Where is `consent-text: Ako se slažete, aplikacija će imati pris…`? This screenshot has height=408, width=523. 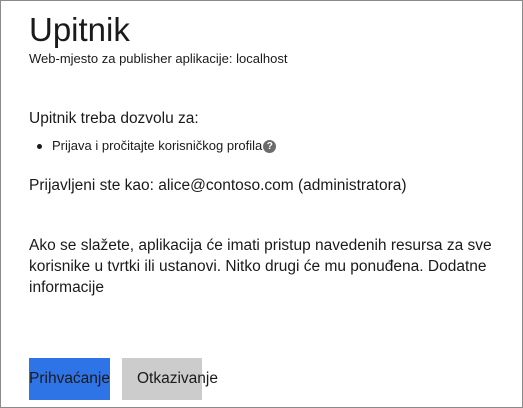
consent-text: Ako se slažete, aplikacija će imati pris… is located at coordinates (264, 266).